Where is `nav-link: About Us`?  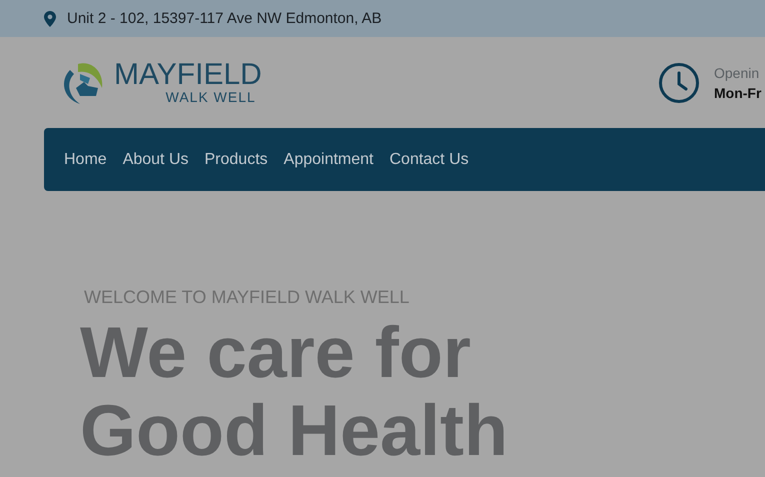 nav-link: About Us is located at coordinates (155, 159).